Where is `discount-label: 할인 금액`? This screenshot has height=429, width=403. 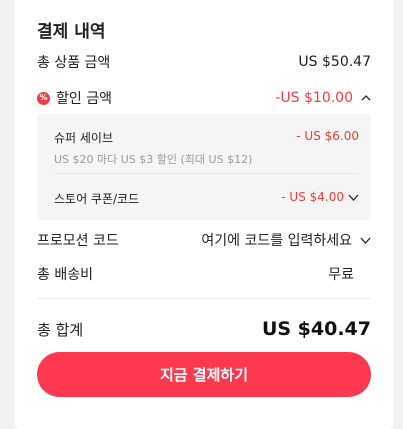
discount-label: 할인 금액 is located at coordinates (84, 99).